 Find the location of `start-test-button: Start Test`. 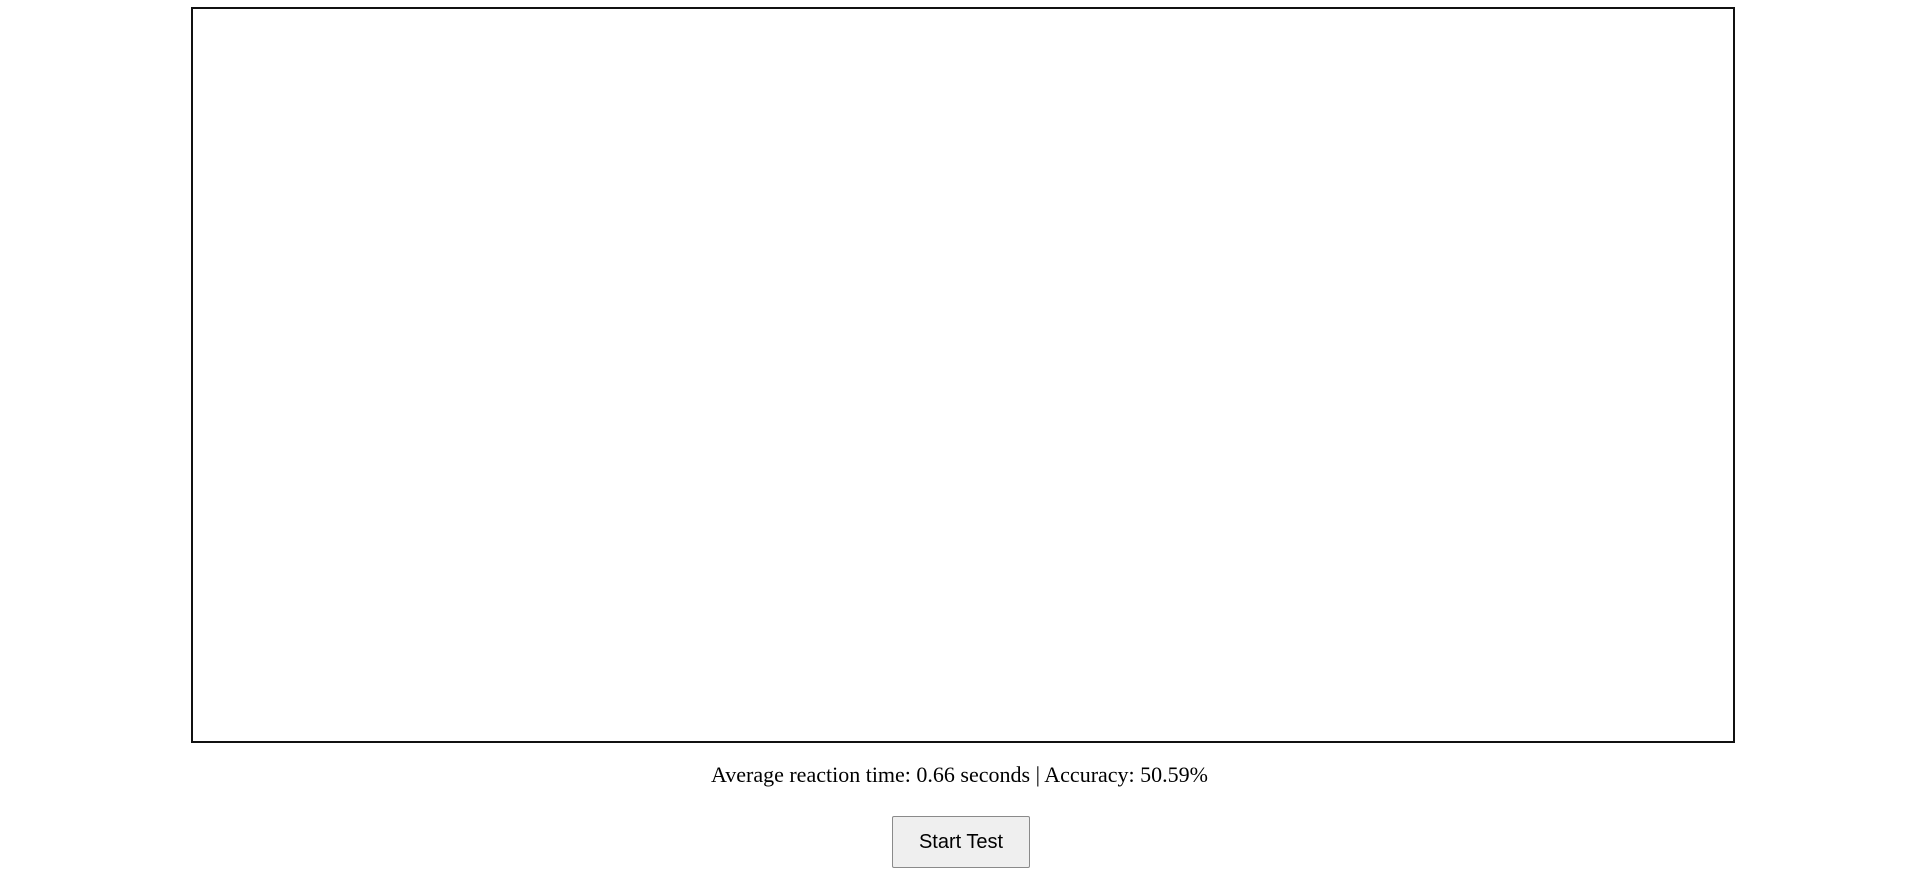

start-test-button: Start Test is located at coordinates (961, 842).